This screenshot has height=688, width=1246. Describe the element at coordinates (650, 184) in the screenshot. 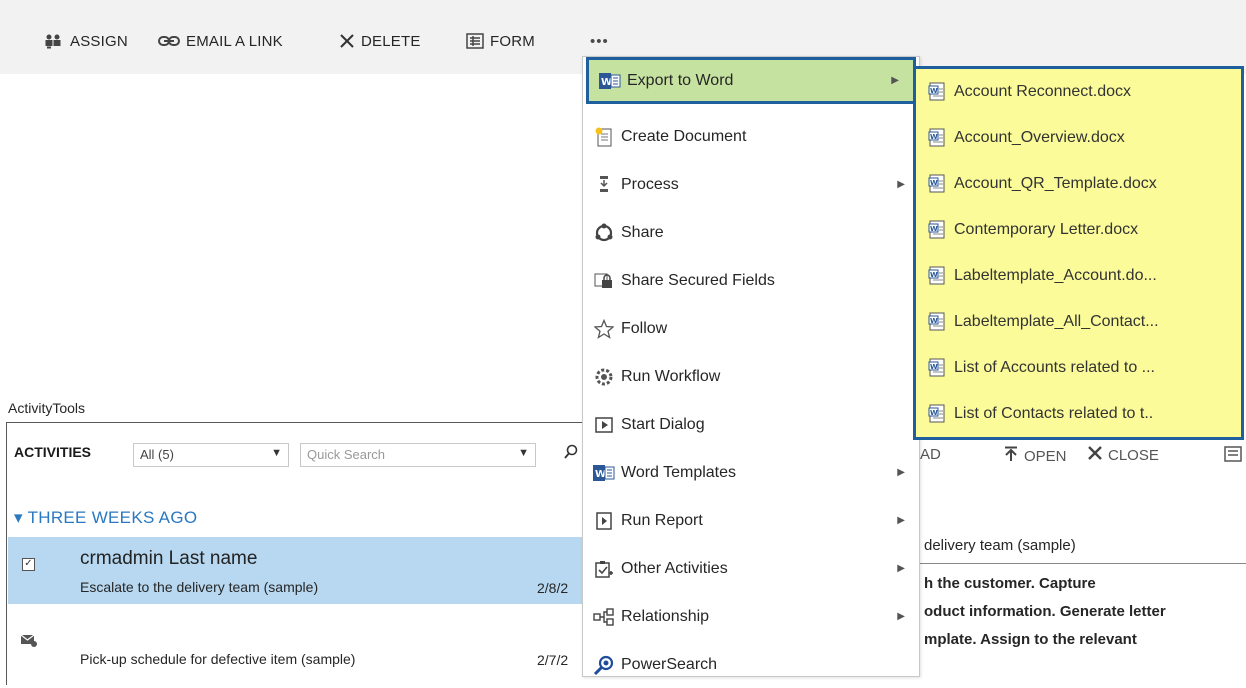

I see `menu-item-label: Process` at that location.